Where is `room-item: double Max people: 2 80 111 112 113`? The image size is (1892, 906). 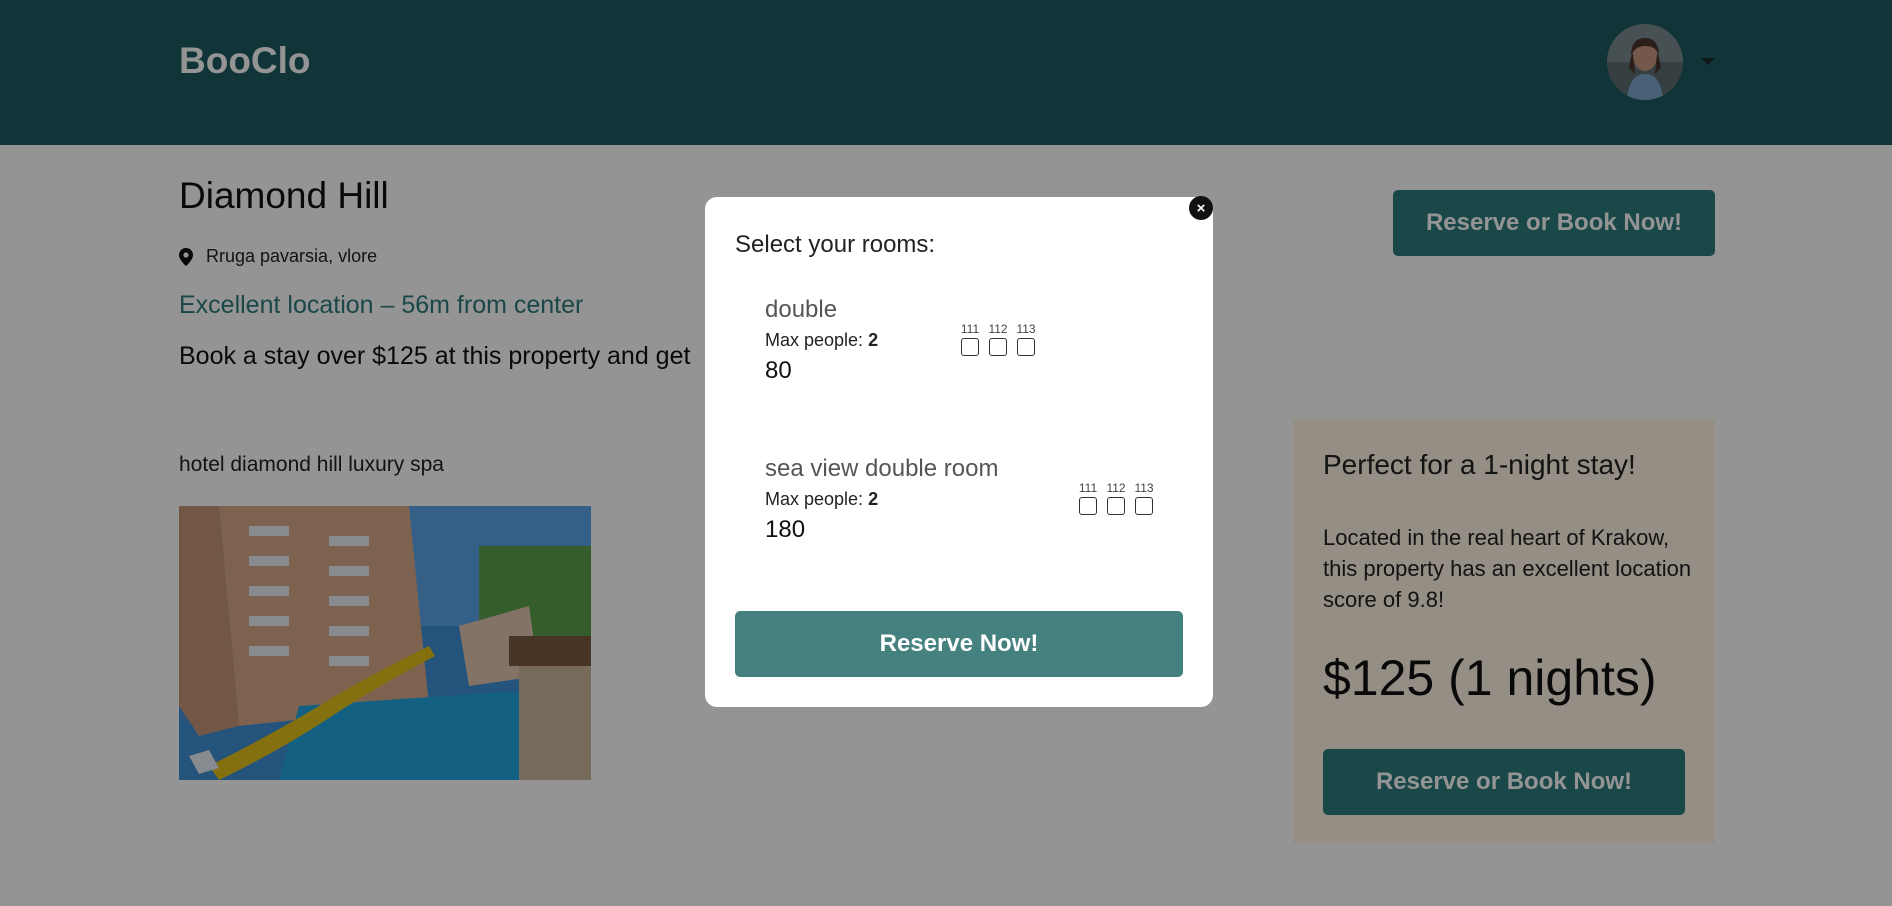 room-item: double Max people: 2 80 111 112 113 is located at coordinates (975, 340).